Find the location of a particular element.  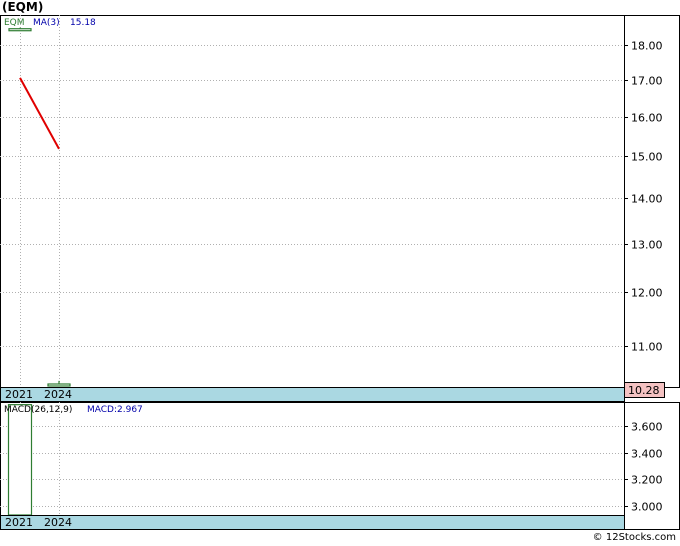

price-tick-label: 18.00 is located at coordinates (647, 46).